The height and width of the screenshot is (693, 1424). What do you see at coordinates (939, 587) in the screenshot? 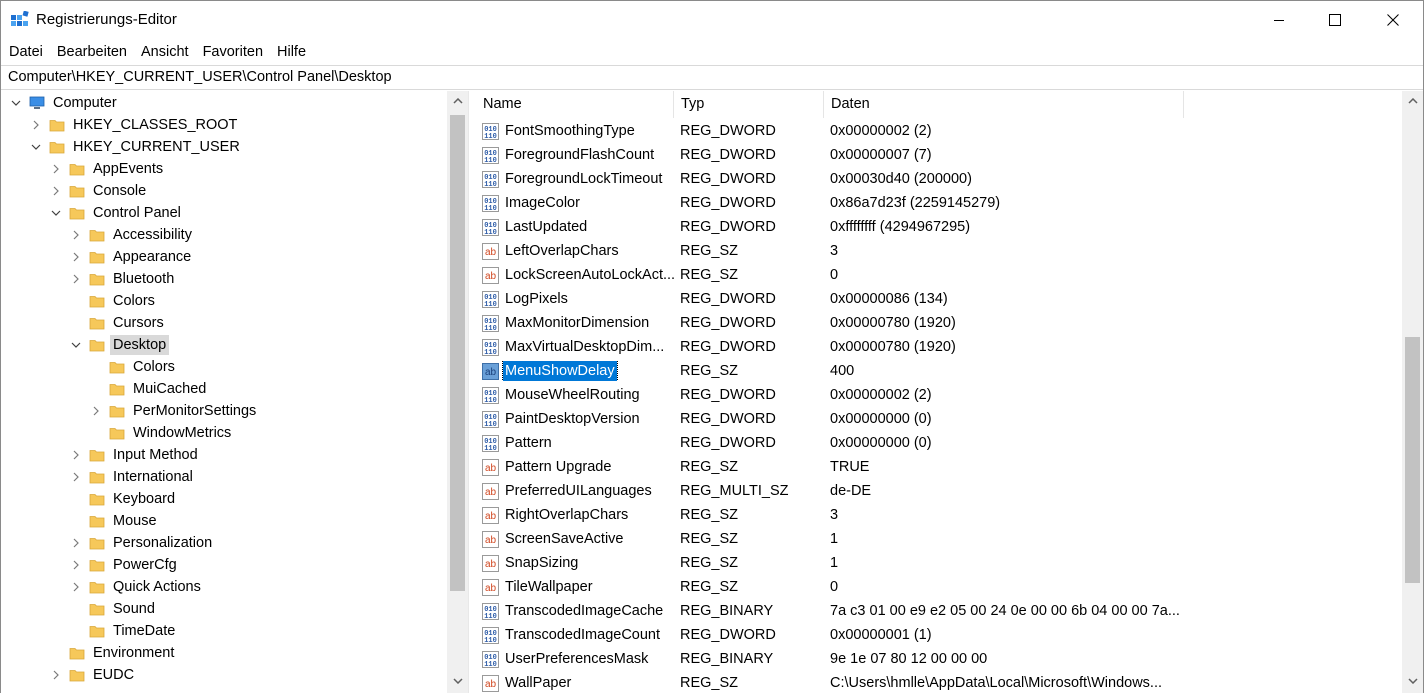
I see `value-row: ab TileWallpaper REG_SZ 0` at bounding box center [939, 587].